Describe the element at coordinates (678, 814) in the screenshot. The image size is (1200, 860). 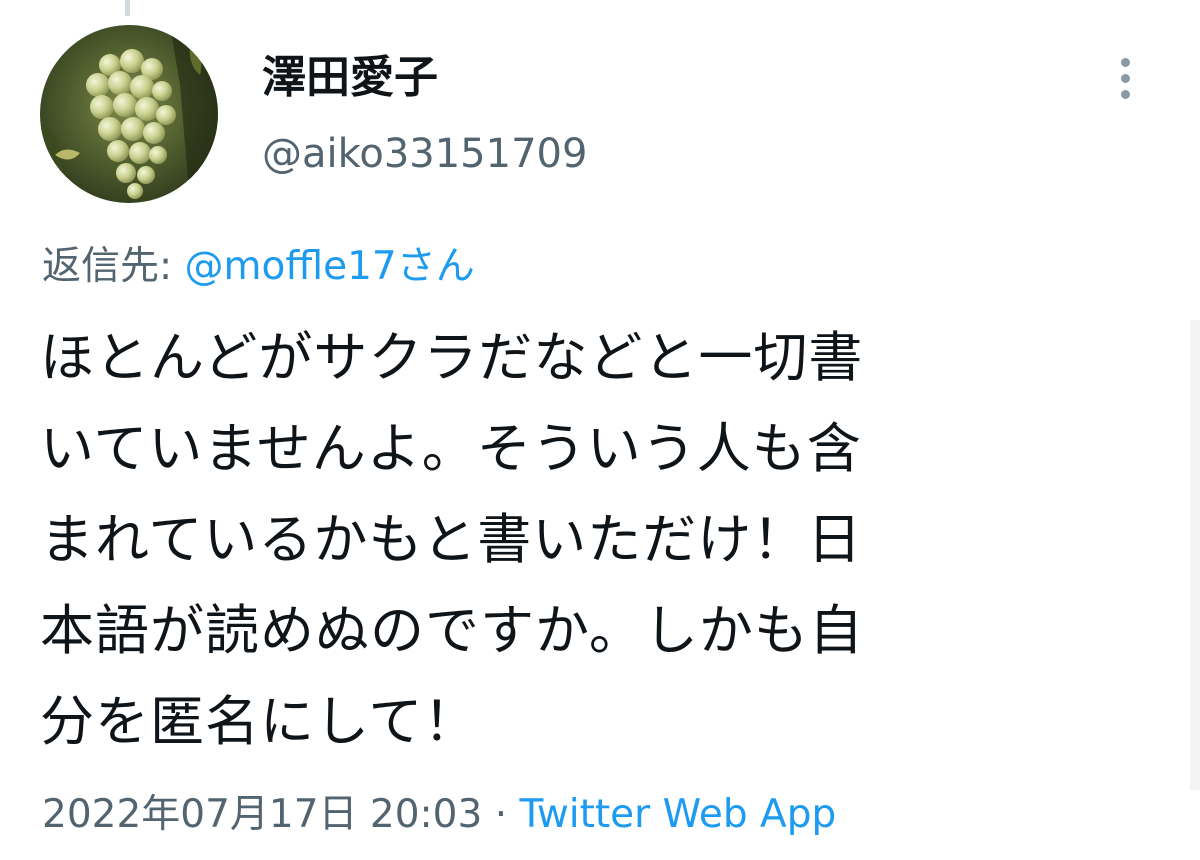
I see `tweet-source-link: Twitter Web App` at that location.